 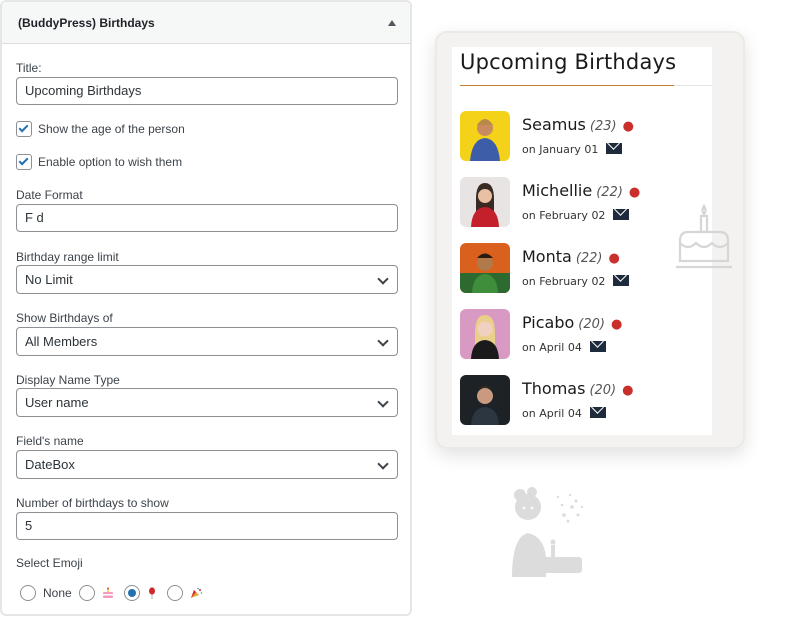 What do you see at coordinates (186, 593) in the screenshot?
I see `emoji-option-party` at bounding box center [186, 593].